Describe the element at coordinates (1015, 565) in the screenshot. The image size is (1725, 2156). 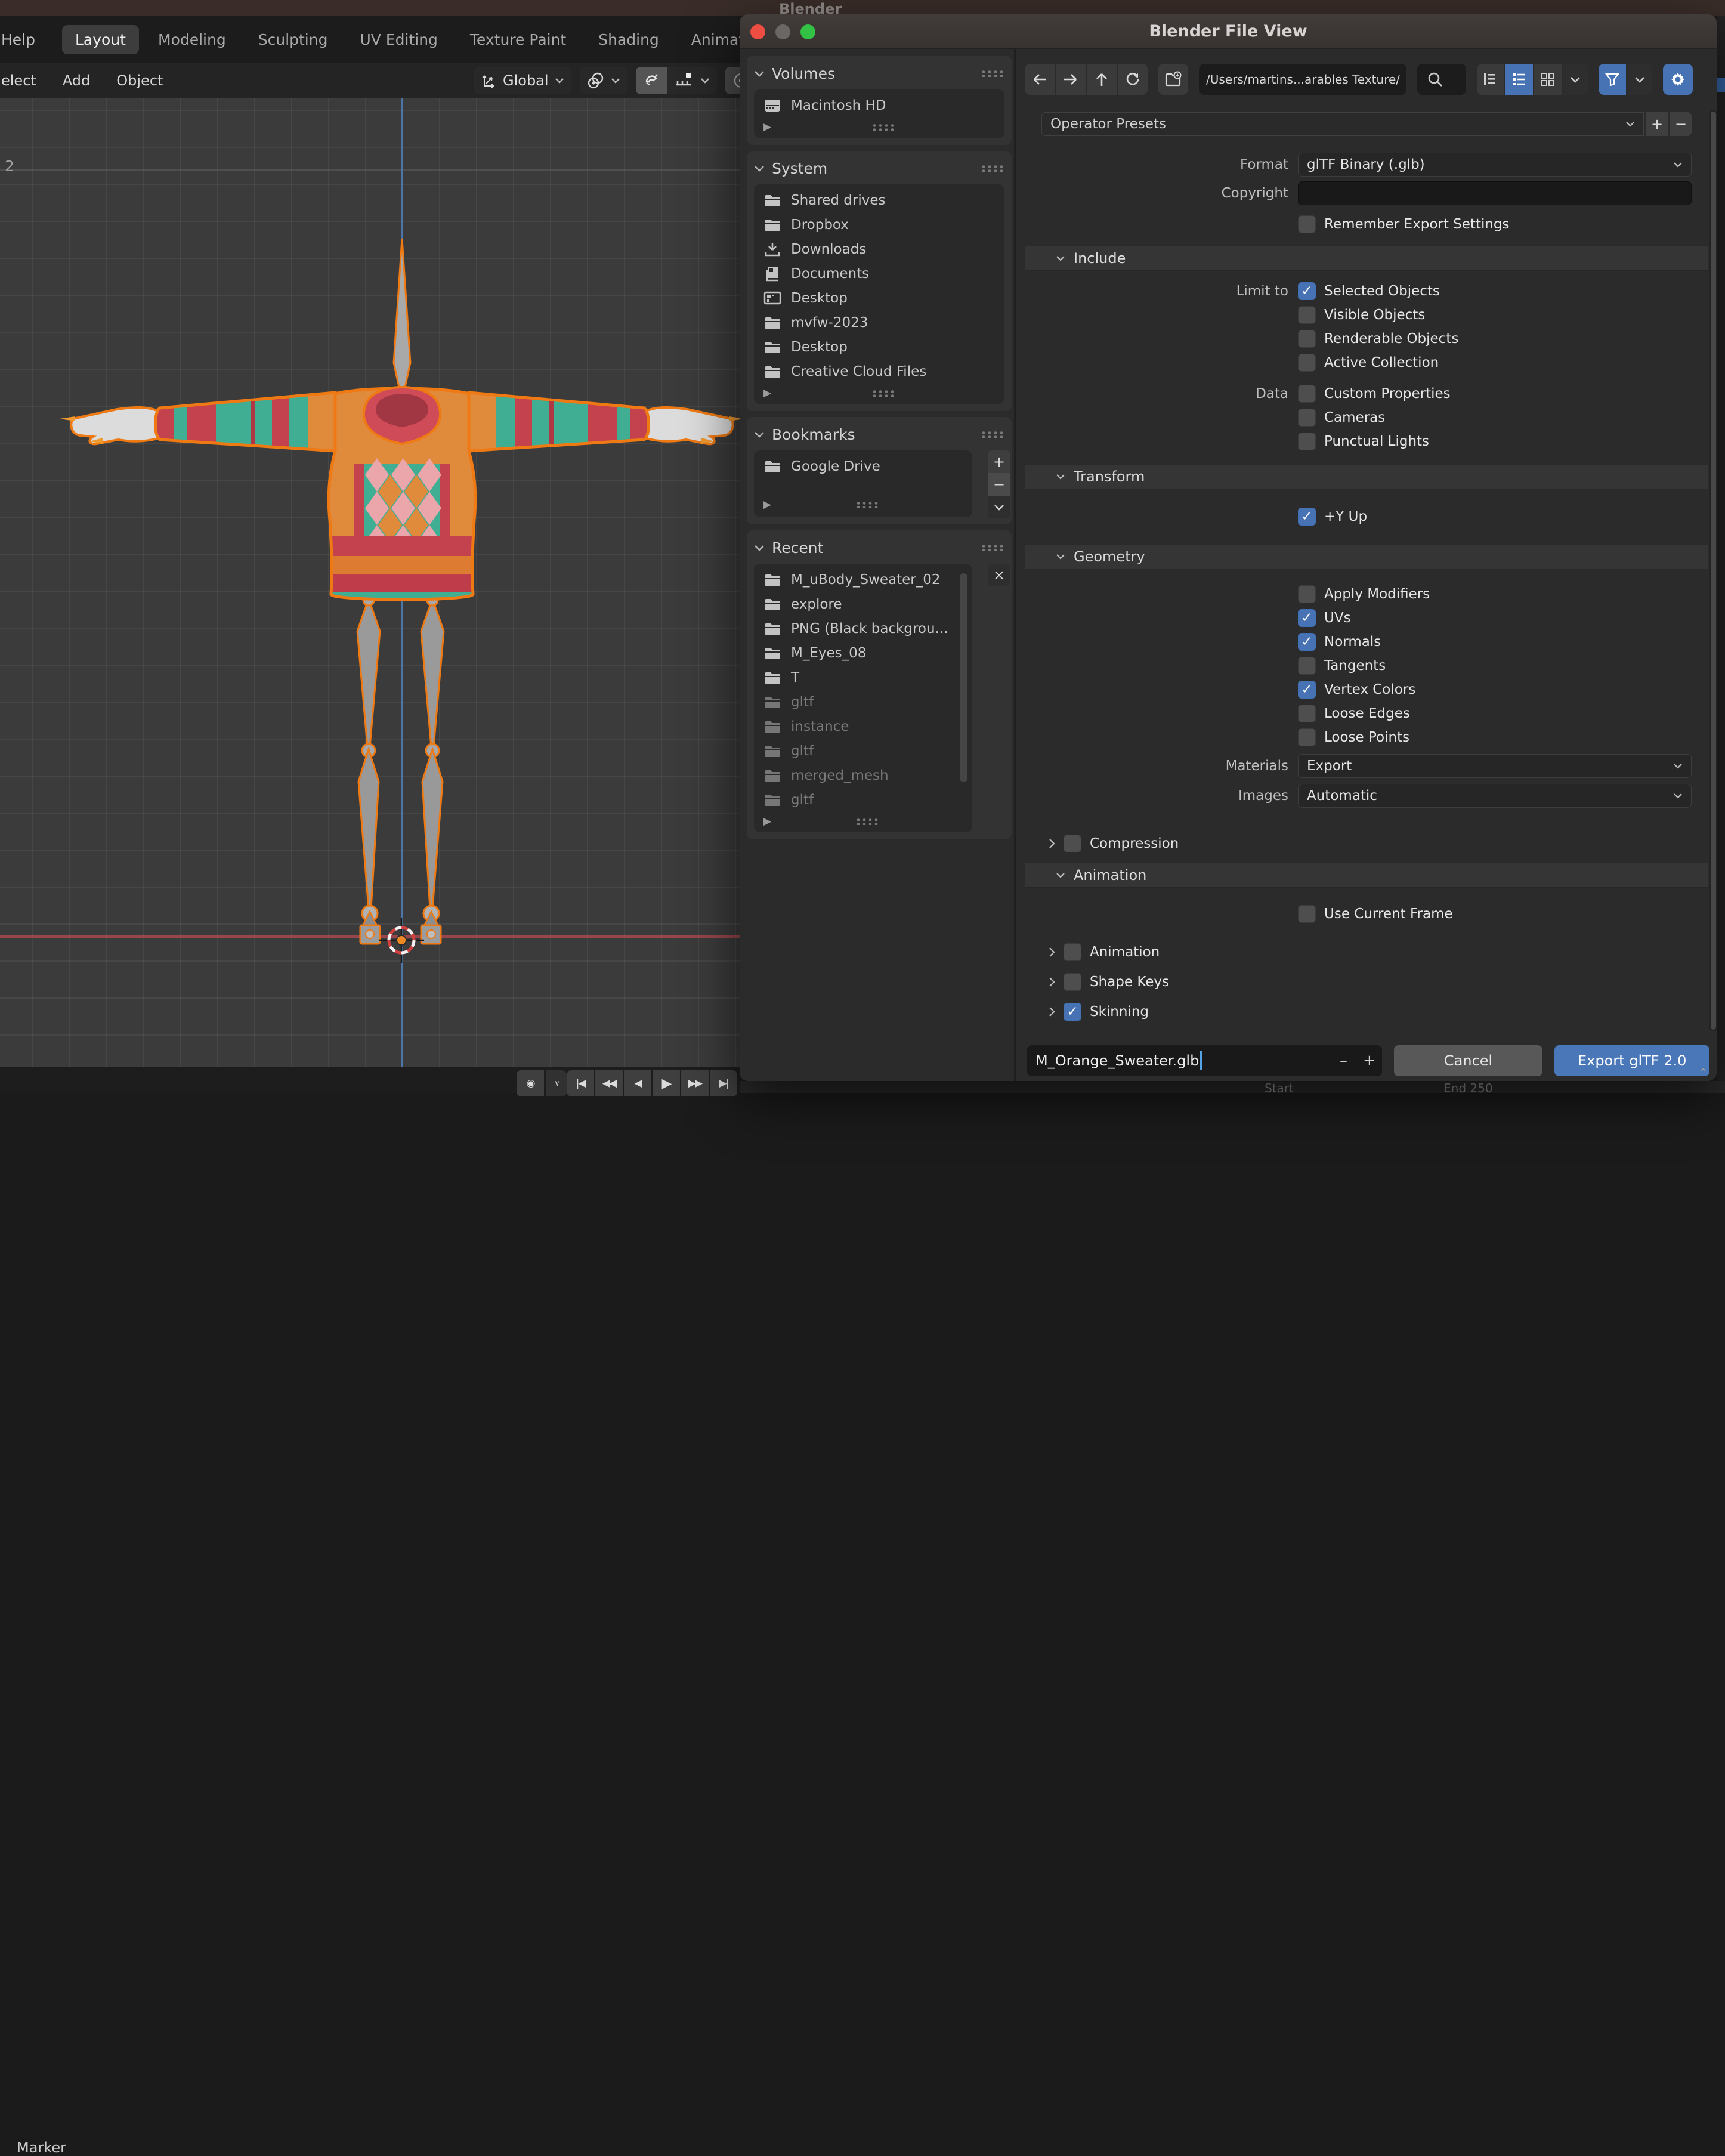
I see `sidebar-divider` at that location.